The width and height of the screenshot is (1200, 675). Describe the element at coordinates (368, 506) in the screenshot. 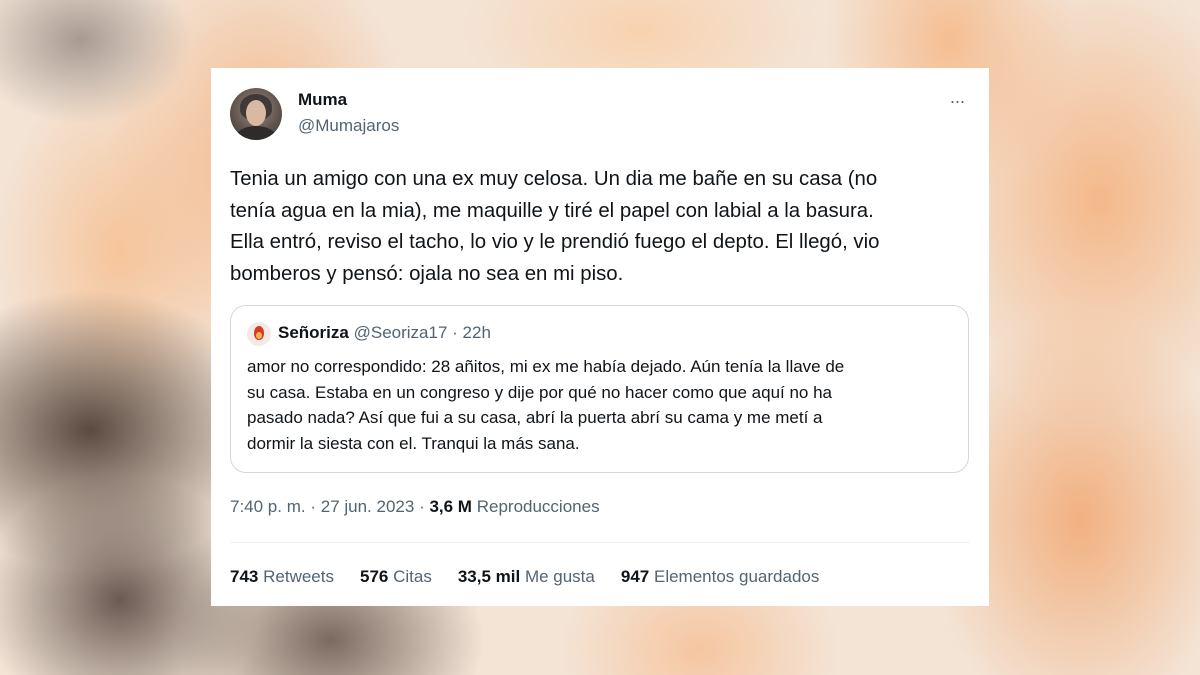

I see `tweet-date: 27 jun. 2023` at that location.